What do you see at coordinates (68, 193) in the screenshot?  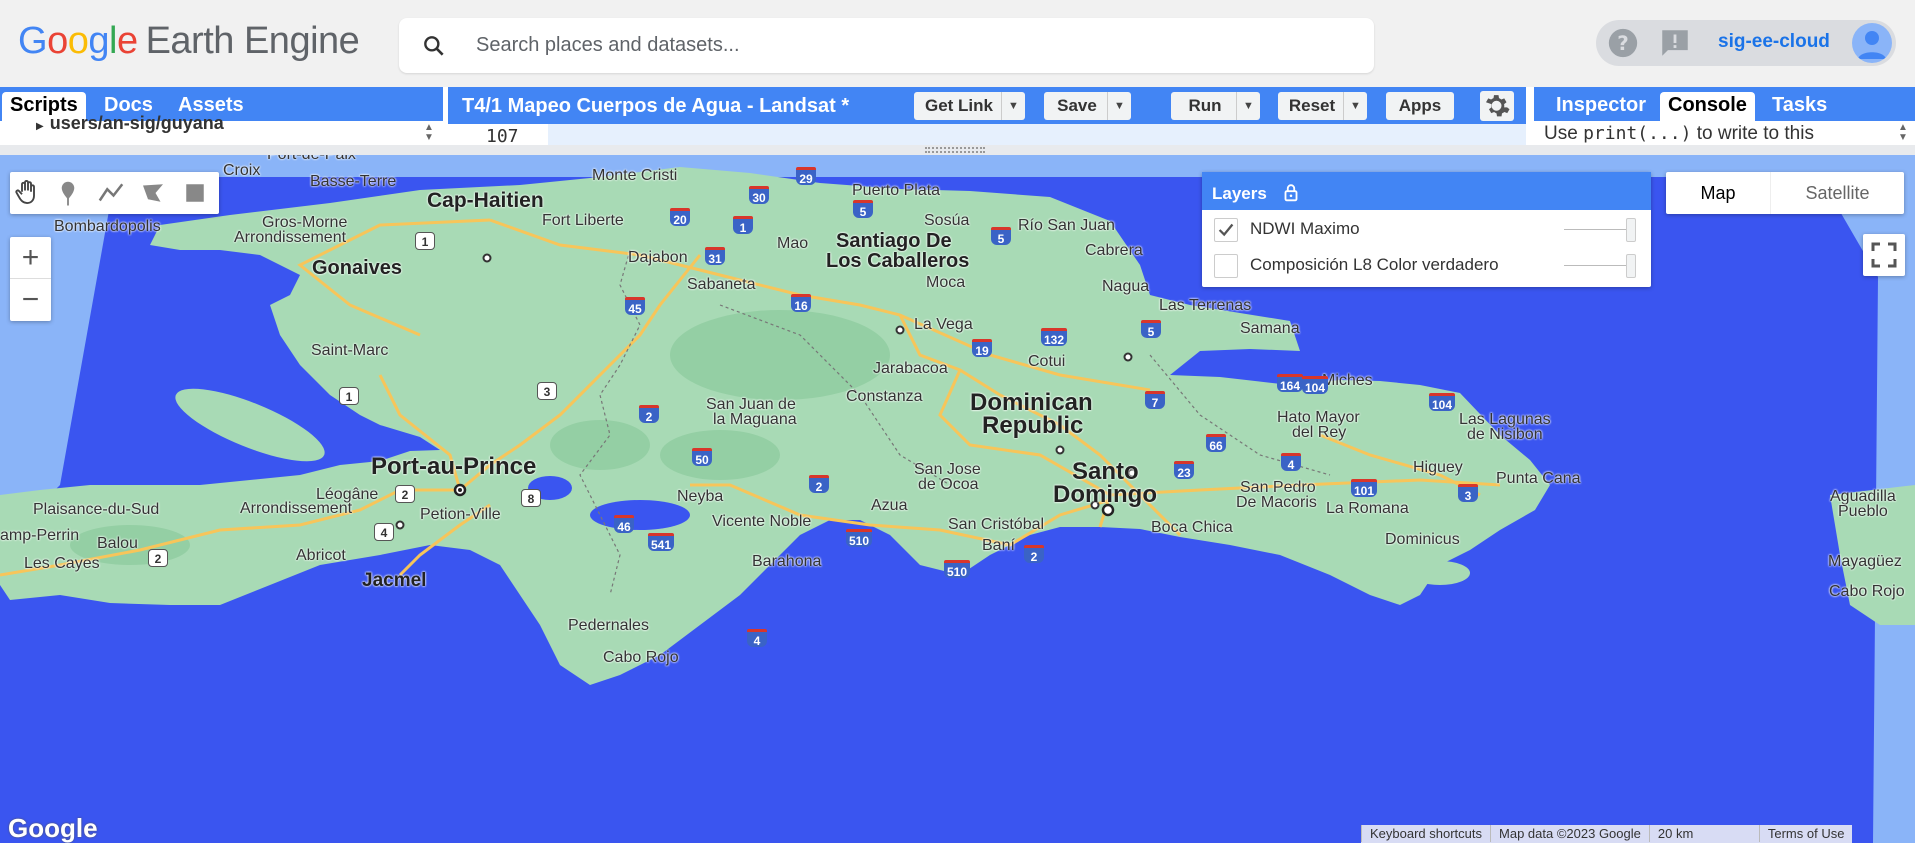 I see `marker-icon` at bounding box center [68, 193].